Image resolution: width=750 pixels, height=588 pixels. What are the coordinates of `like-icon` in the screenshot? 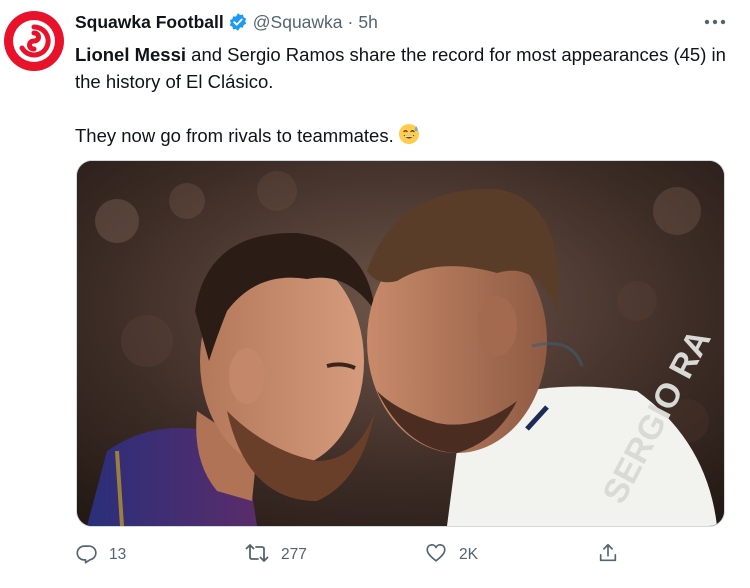 It's located at (436, 555).